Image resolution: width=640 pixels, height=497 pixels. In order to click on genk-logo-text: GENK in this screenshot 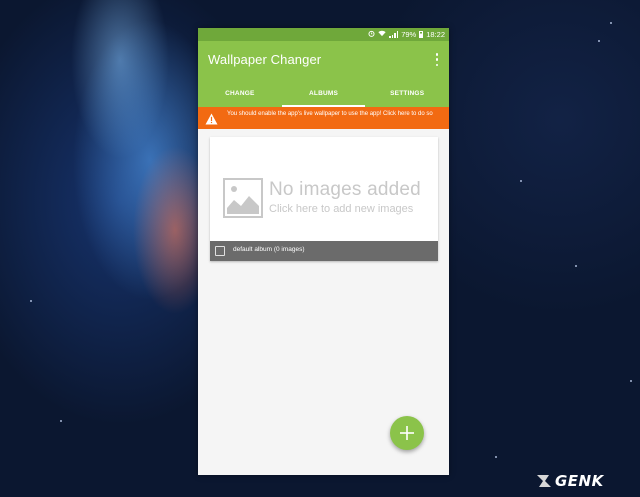, I will do `click(579, 481)`.